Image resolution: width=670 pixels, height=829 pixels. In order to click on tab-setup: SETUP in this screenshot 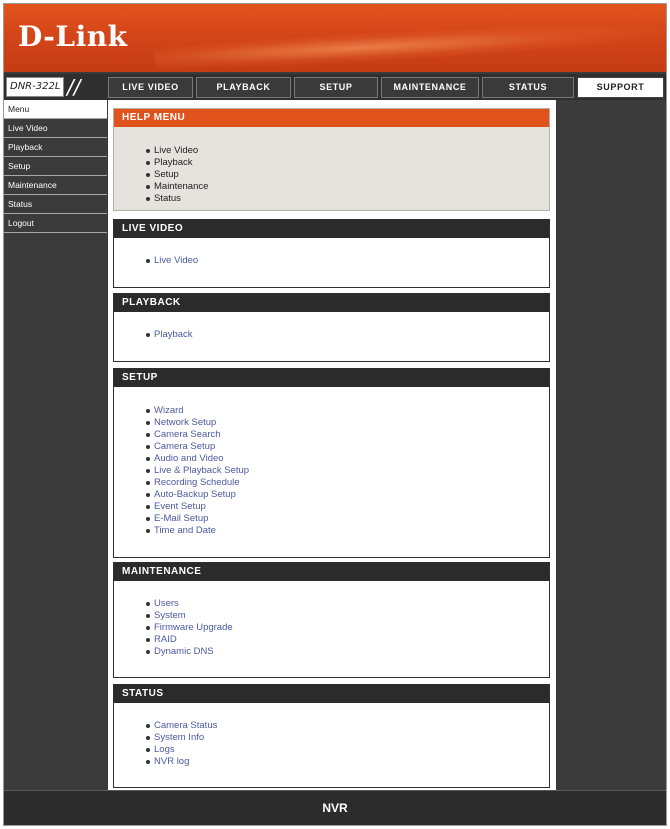, I will do `click(336, 87)`.